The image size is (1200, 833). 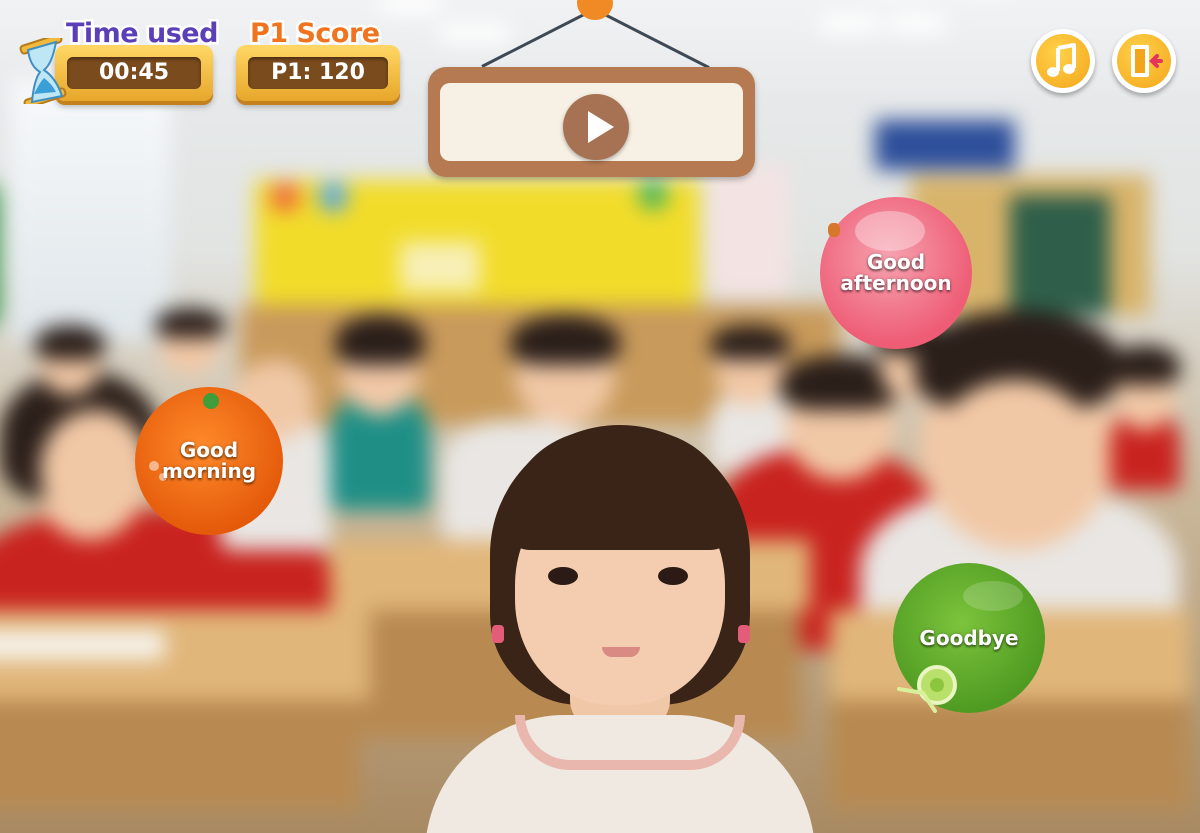 I want to click on answer-good-afternoon: Good afternoon, so click(x=896, y=273).